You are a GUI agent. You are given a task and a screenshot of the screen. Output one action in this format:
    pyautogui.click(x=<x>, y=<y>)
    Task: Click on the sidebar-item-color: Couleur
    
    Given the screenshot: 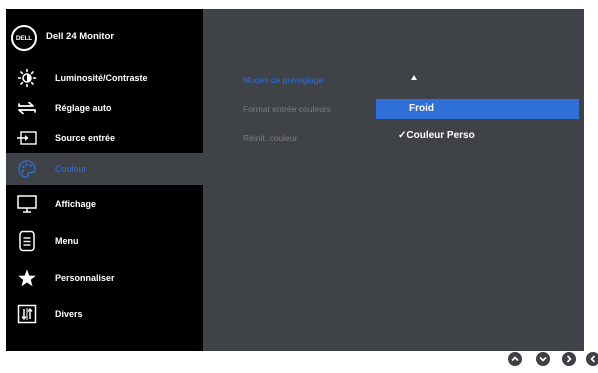 What is the action you would take?
    pyautogui.click(x=104, y=169)
    